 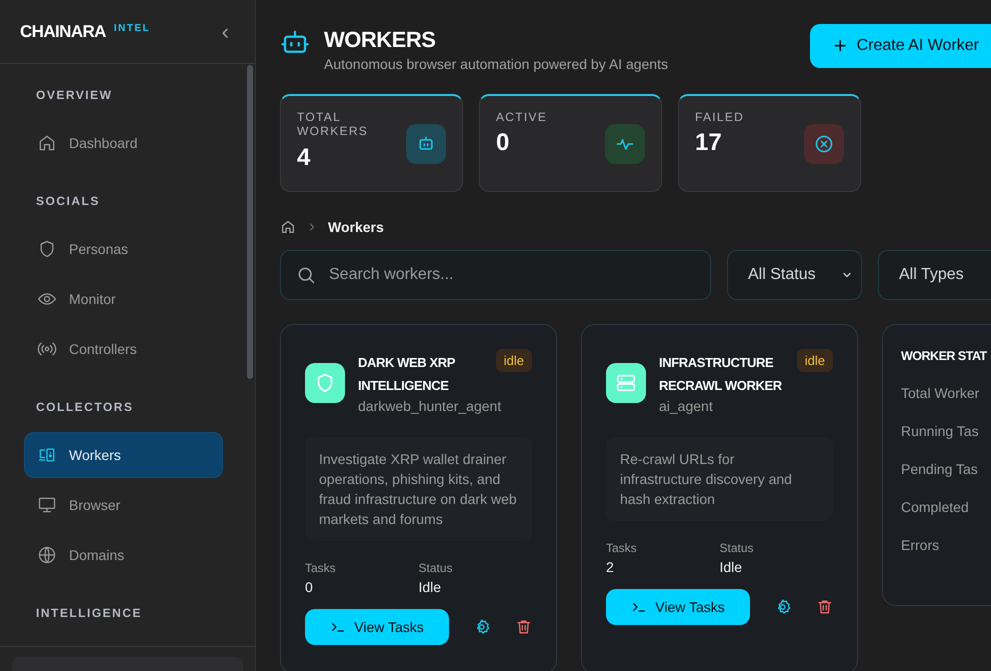 What do you see at coordinates (418, 489) in the screenshot?
I see `worker-description: Investigate XRP wallet drainer operations, phishing kits, and fraud infrastructure on dark web markets and forums` at bounding box center [418, 489].